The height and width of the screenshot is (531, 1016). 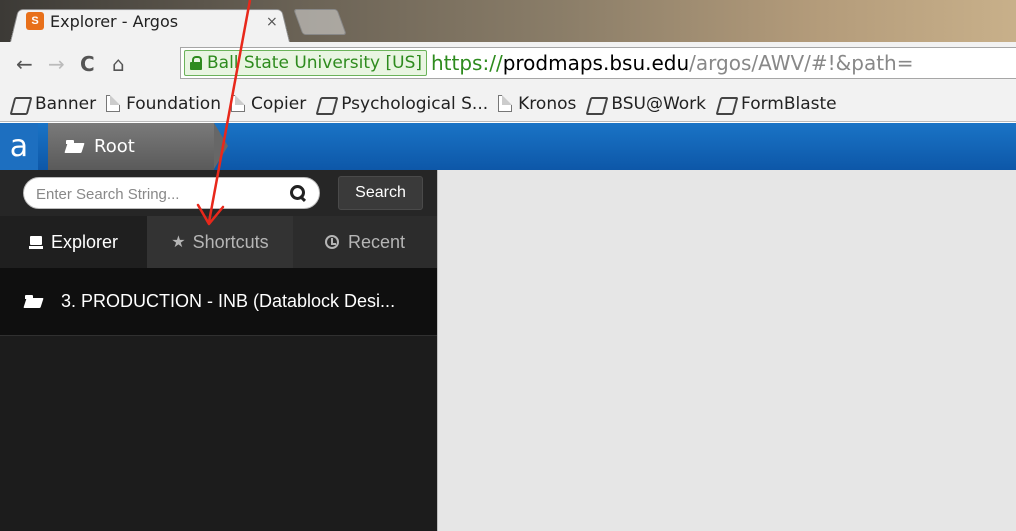 What do you see at coordinates (547, 103) in the screenshot?
I see `bookmark-label: Kronos` at bounding box center [547, 103].